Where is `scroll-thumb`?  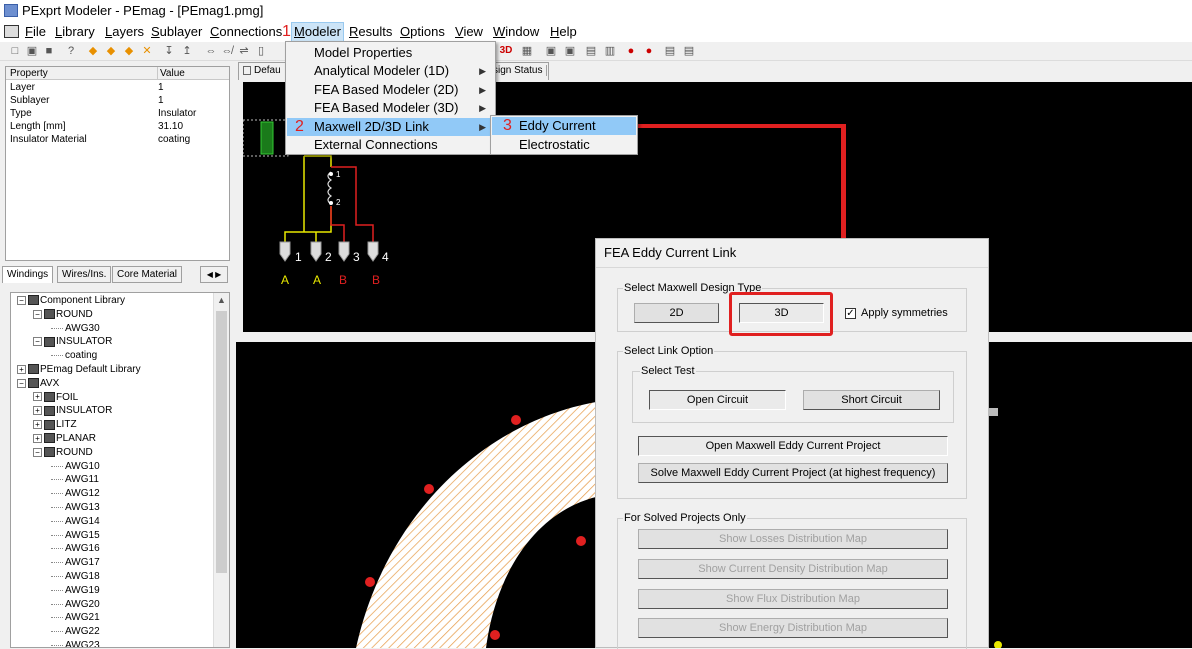 scroll-thumb is located at coordinates (221, 442).